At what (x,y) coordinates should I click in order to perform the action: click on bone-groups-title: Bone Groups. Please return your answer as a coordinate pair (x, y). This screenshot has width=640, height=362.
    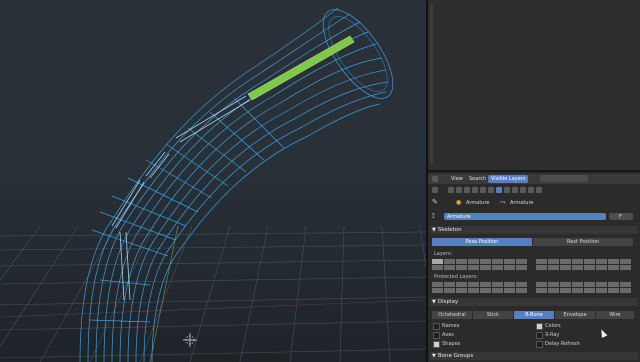
    Looking at the image, I should click on (455, 356).